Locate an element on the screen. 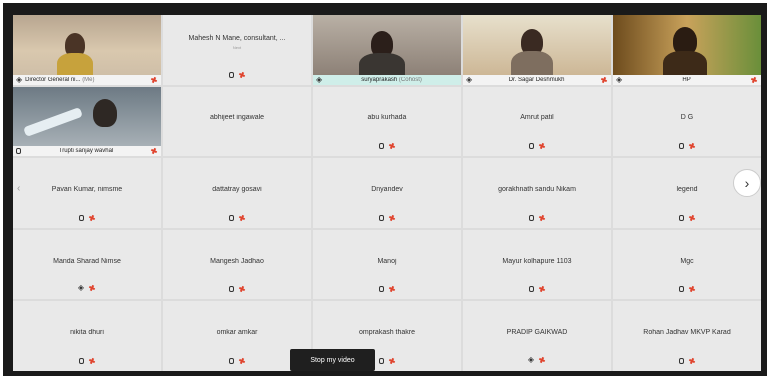 Image resolution: width=770 pixels, height=379 pixels. participant-name: Amrut patil is located at coordinates (537, 118).